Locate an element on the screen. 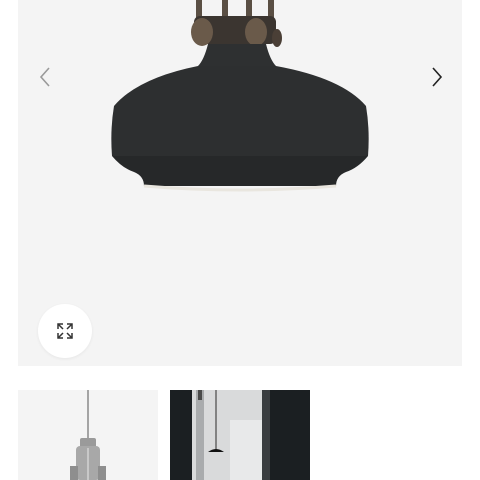  next-image-button is located at coordinates (437, 77).